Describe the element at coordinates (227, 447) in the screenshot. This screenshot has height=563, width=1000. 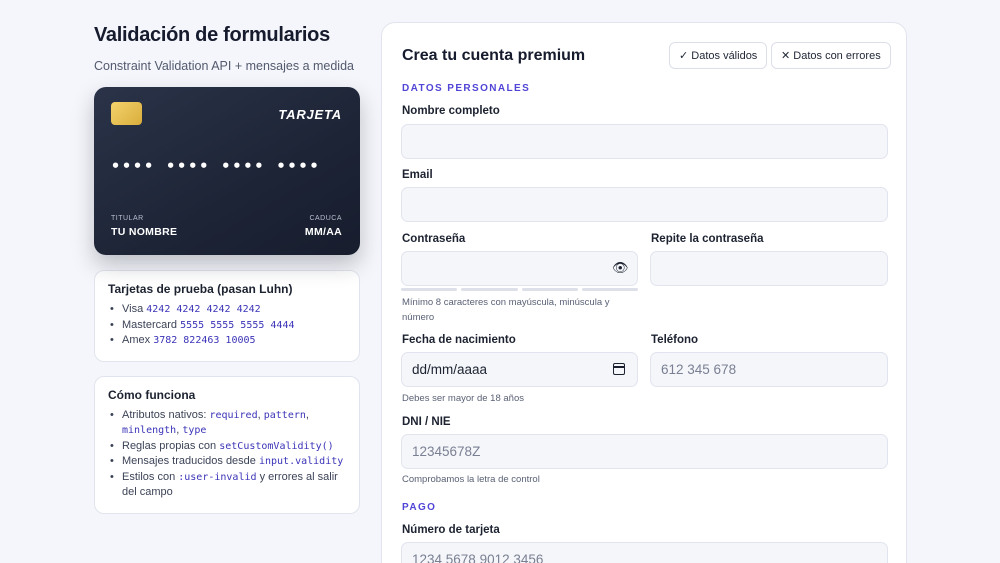
I see `list-item: Reglas propias con setCustomValidity()` at that location.